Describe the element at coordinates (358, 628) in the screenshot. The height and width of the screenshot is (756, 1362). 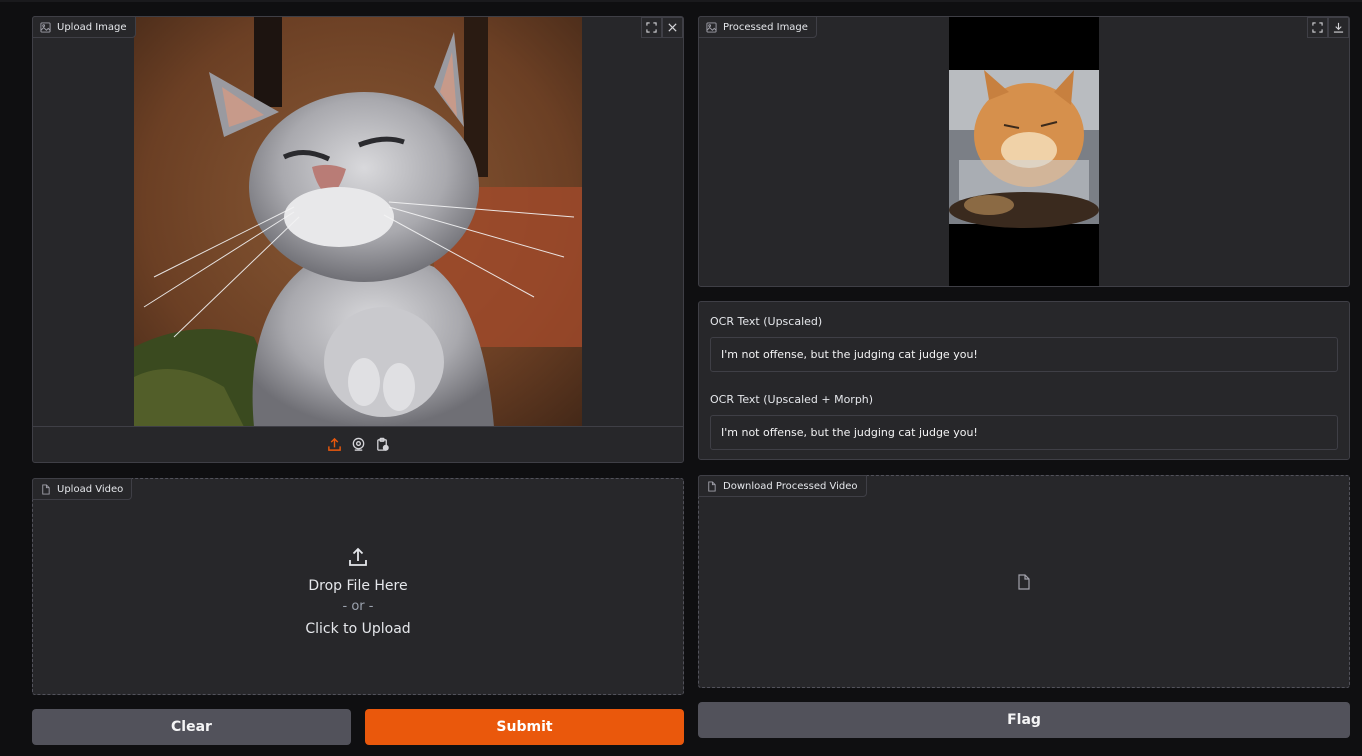
I see `click-to-upload-text: Click to Upload` at that location.